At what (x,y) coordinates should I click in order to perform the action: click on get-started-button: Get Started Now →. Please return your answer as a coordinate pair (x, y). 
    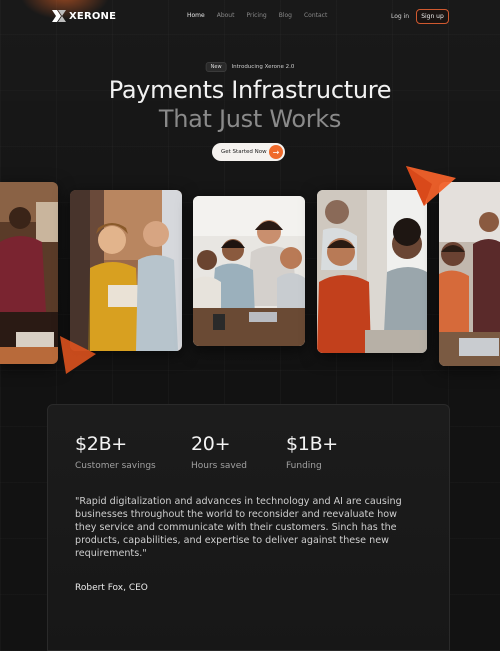
    Looking at the image, I should click on (248, 152).